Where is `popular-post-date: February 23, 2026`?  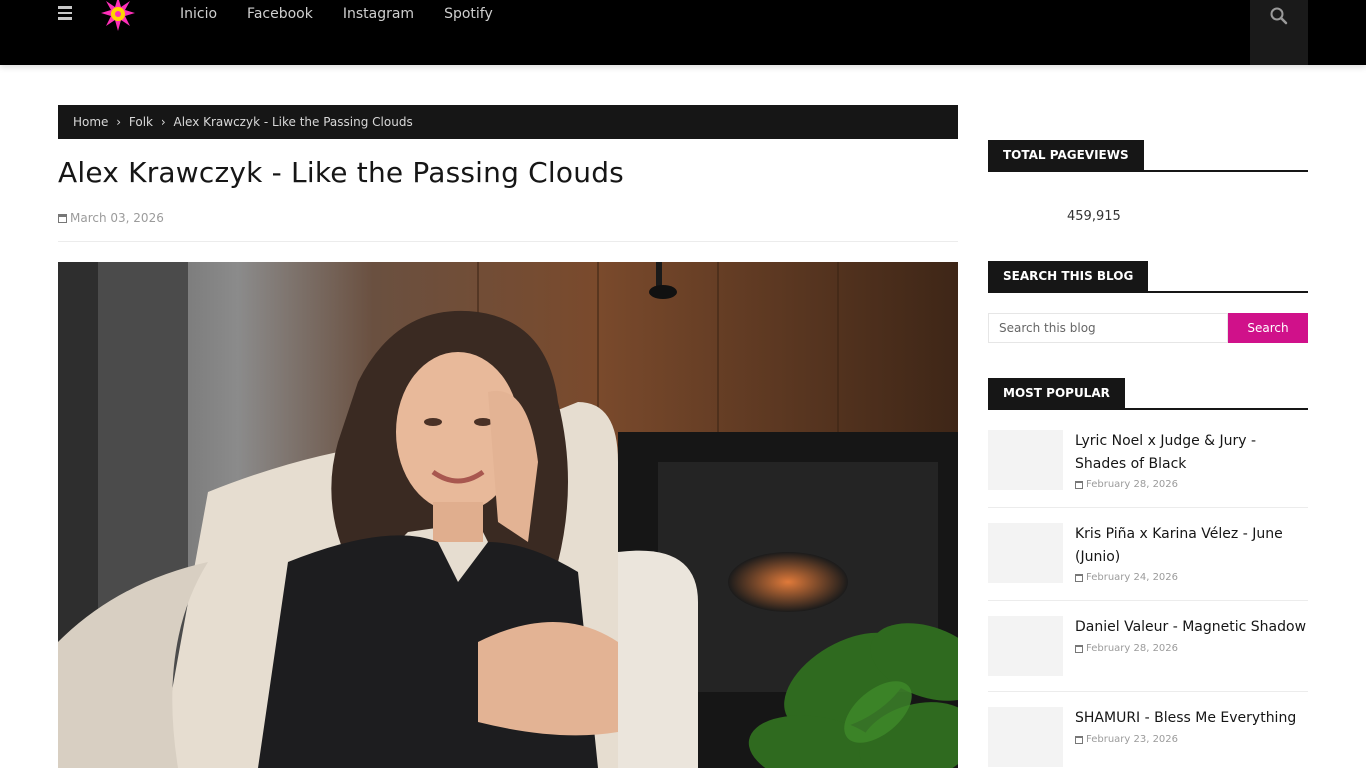
popular-post-date: February 23, 2026 is located at coordinates (1126, 739).